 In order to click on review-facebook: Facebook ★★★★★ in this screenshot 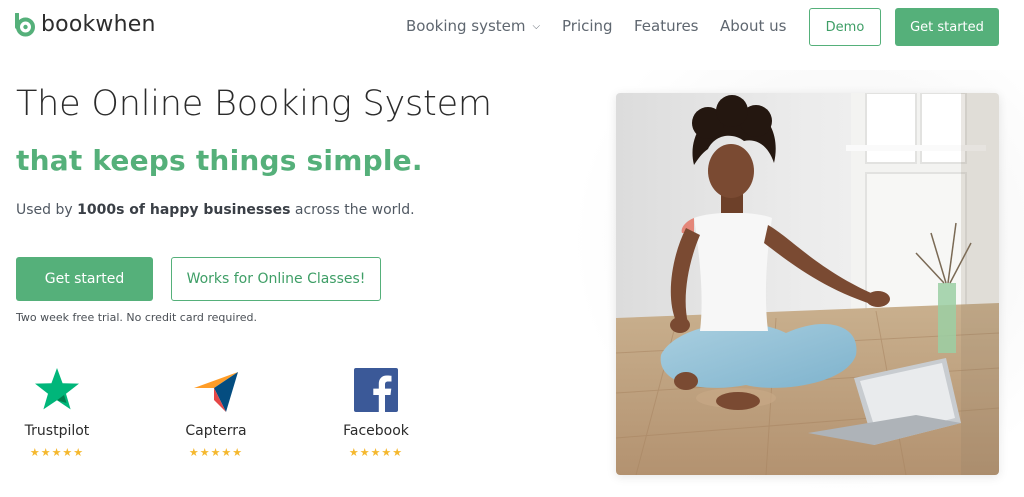, I will do `click(376, 416)`.